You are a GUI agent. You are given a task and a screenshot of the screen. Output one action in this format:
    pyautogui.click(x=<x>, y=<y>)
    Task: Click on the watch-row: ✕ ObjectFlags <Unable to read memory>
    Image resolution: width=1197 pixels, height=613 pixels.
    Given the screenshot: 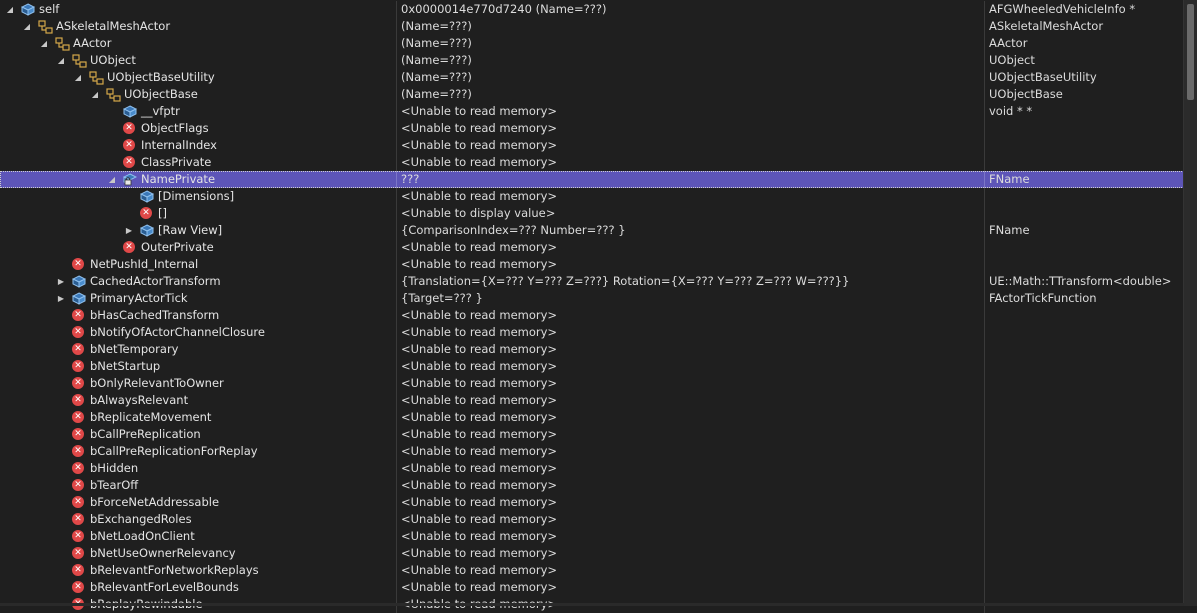 What is the action you would take?
    pyautogui.click(x=592, y=128)
    